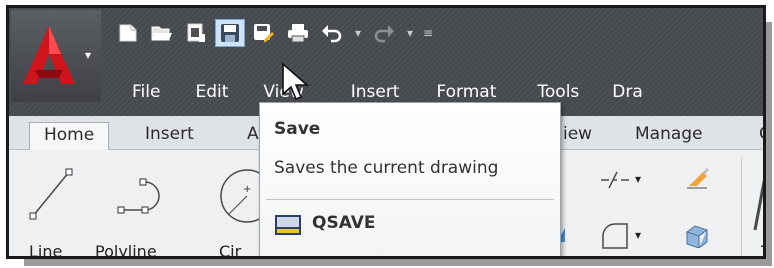  What do you see at coordinates (762, 249) in the screenshot?
I see `text-label: T` at bounding box center [762, 249].